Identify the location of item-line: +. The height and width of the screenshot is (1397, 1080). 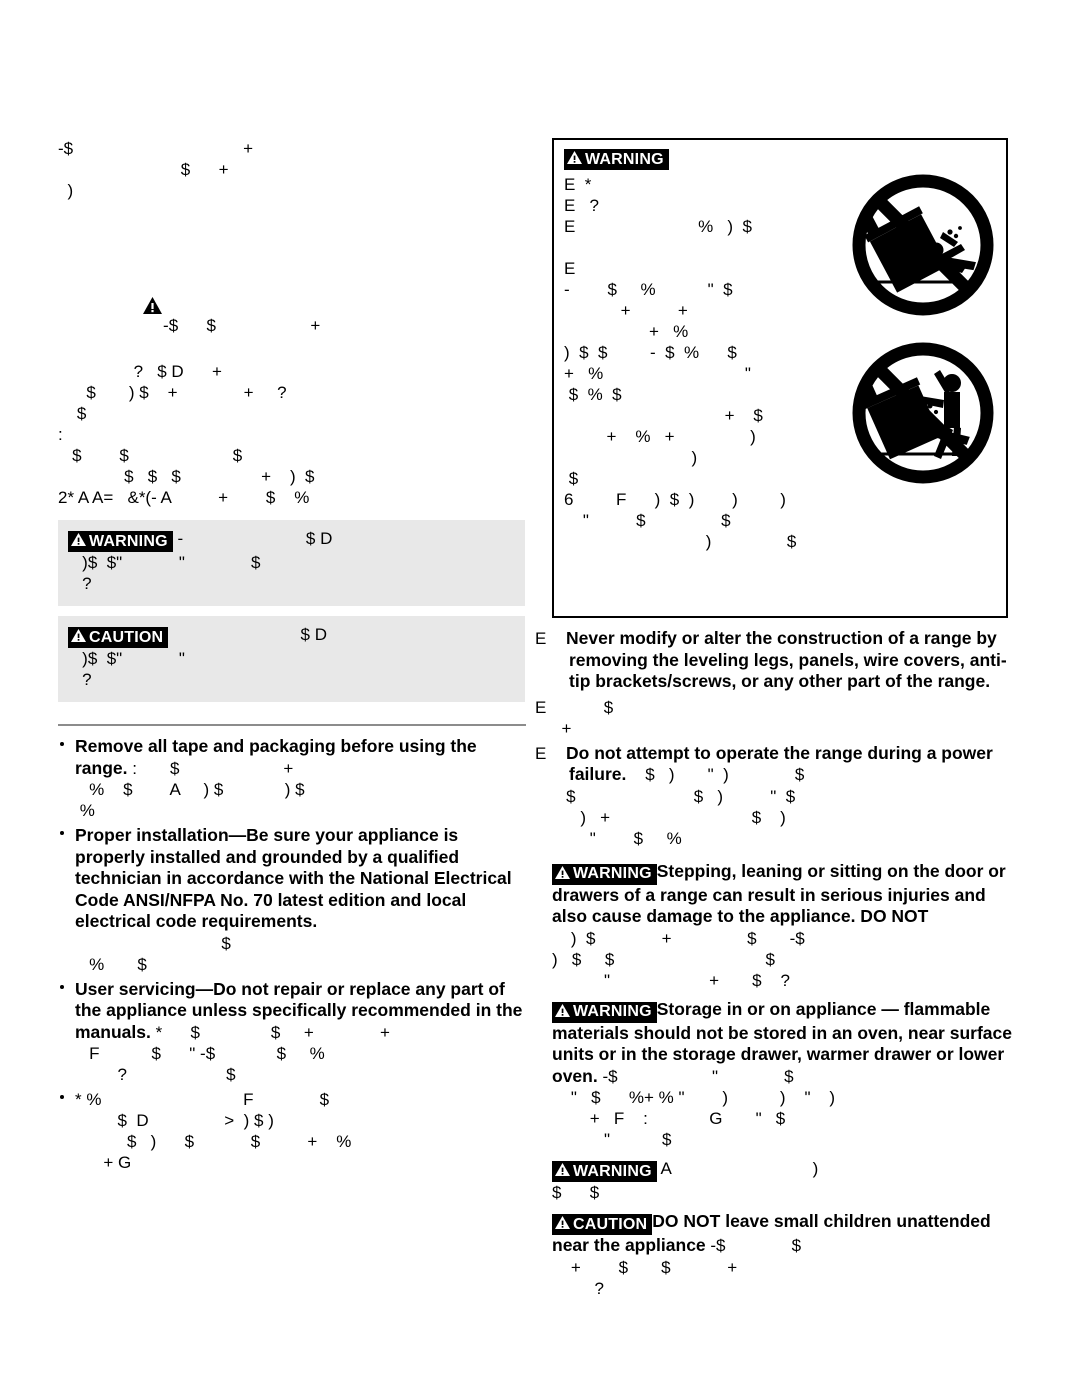
(562, 728).